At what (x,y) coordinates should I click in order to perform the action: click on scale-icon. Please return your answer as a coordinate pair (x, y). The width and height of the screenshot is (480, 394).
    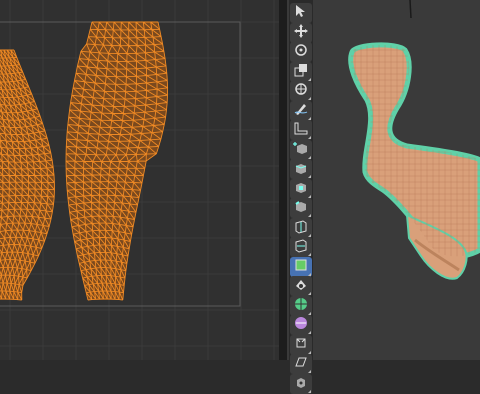
    Looking at the image, I should click on (301, 72).